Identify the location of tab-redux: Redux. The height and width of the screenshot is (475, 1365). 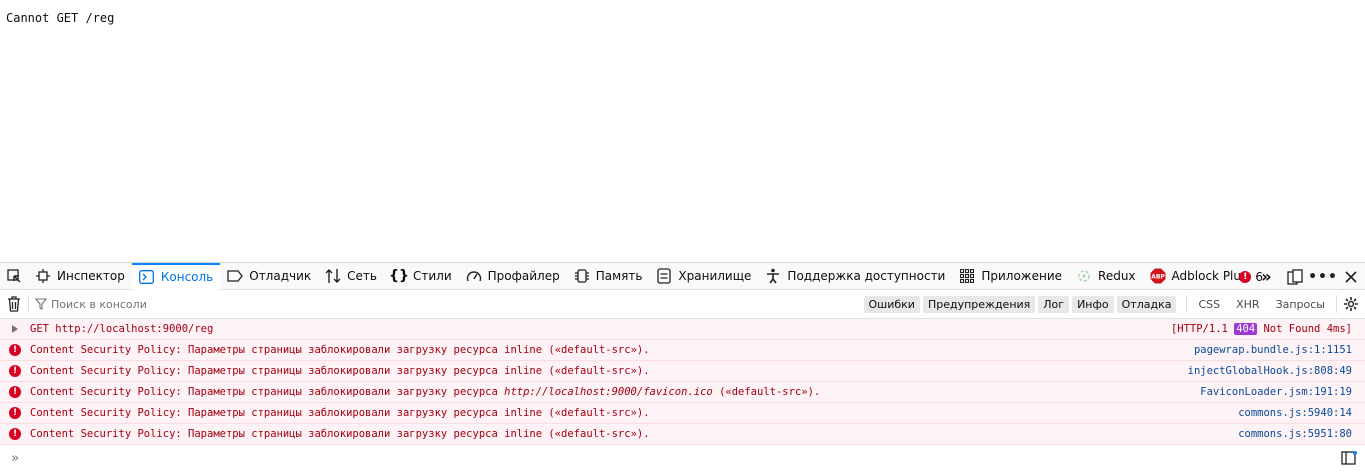
(1106, 276).